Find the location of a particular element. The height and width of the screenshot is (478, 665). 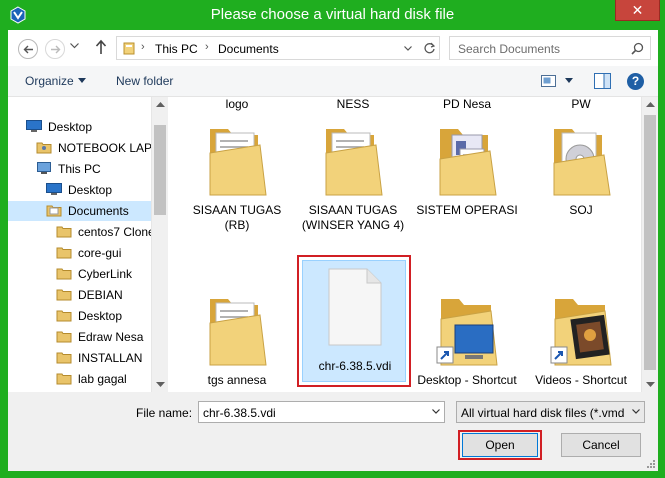

user-folder-icon is located at coordinates (44, 148).